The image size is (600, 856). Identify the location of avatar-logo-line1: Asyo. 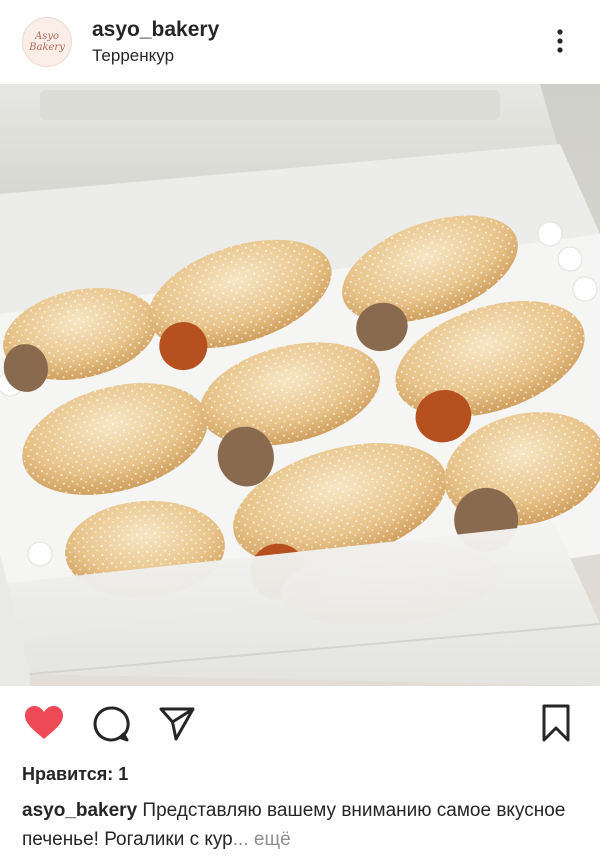
(47, 36).